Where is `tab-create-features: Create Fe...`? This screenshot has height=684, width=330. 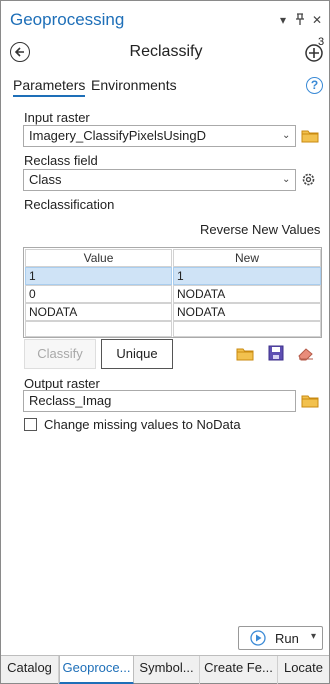
tab-create-features: Create Fe... is located at coordinates (239, 670).